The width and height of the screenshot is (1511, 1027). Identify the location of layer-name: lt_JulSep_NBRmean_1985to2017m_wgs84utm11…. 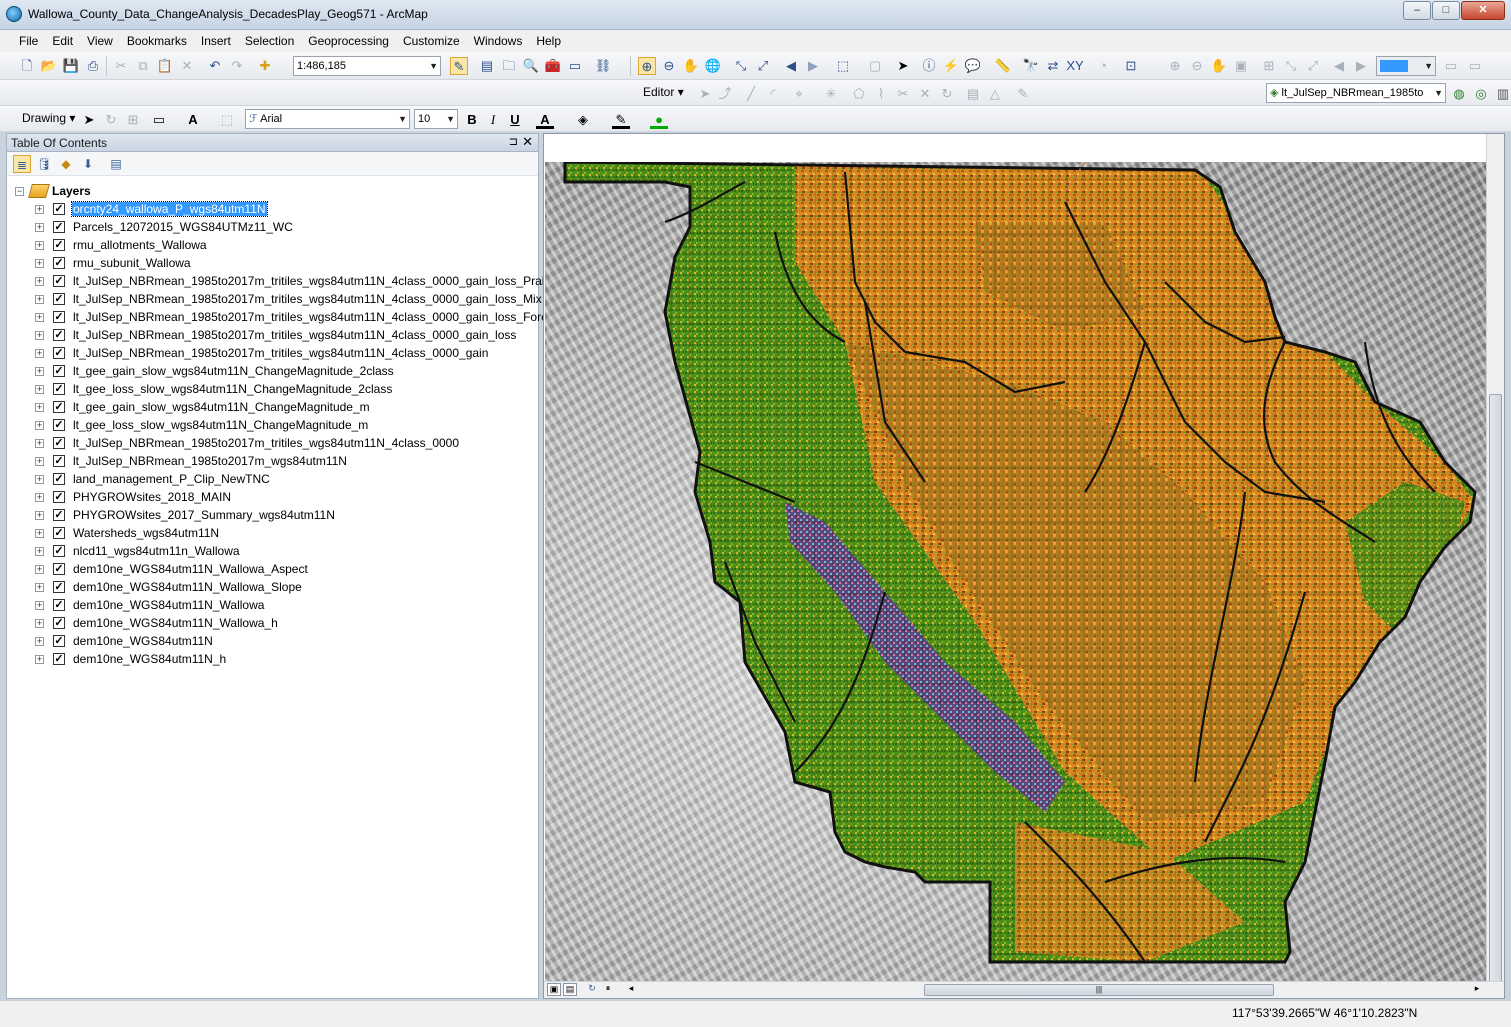
(210, 461).